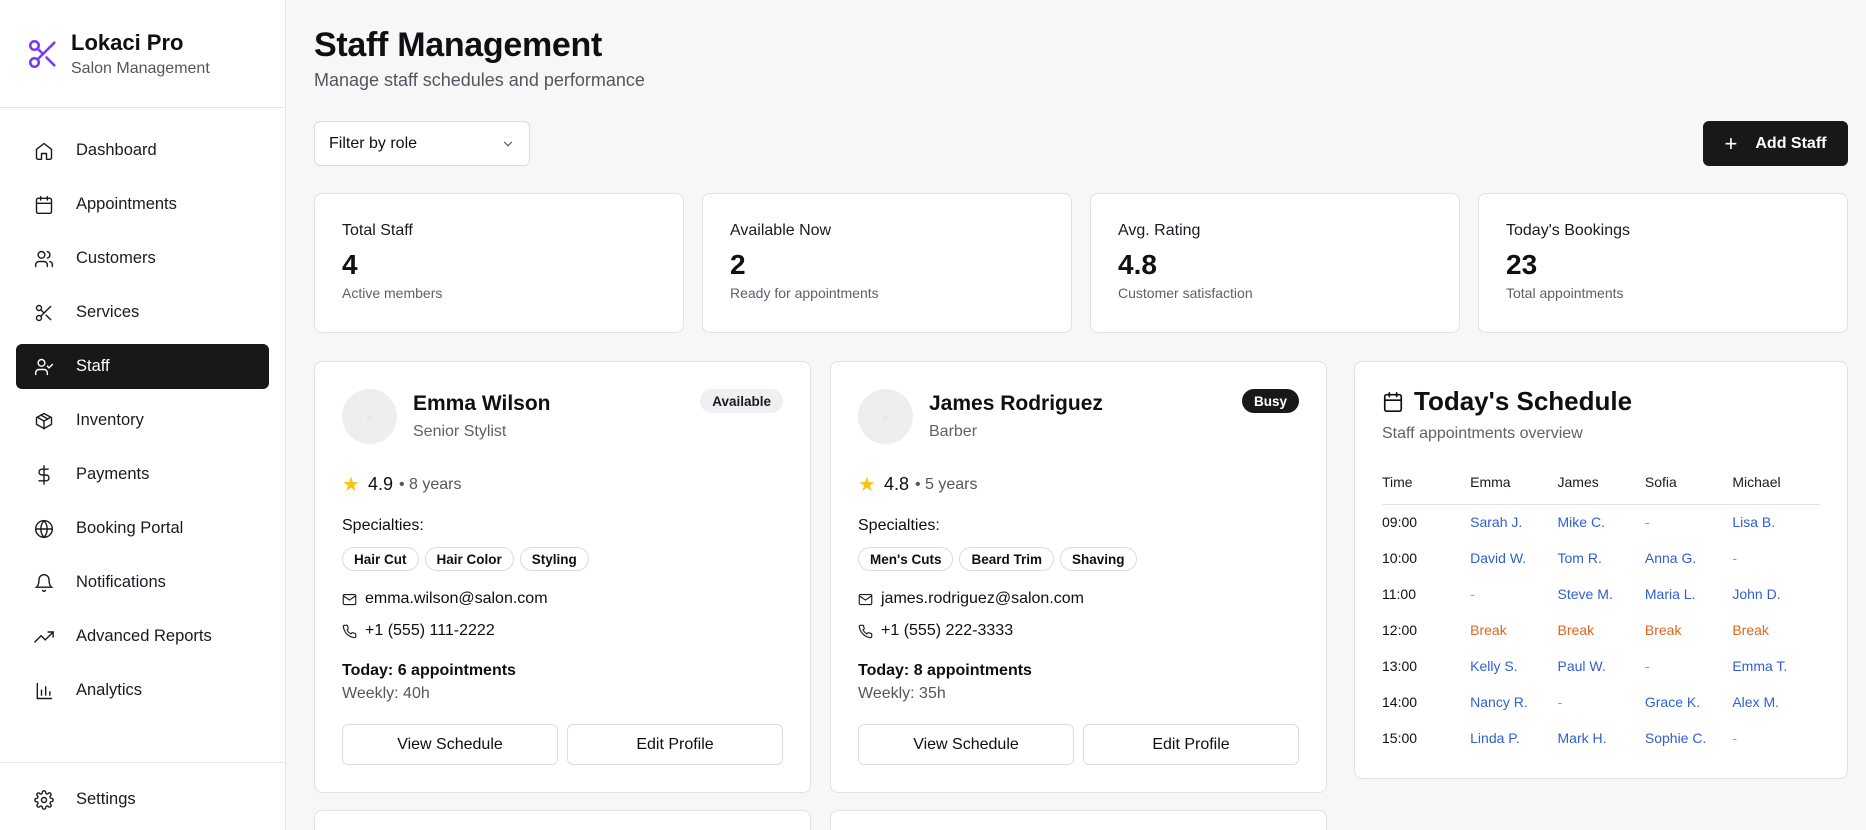 This screenshot has width=1866, height=830. Describe the element at coordinates (1688, 738) in the screenshot. I see `appointment-slot: Sophie C.` at that location.